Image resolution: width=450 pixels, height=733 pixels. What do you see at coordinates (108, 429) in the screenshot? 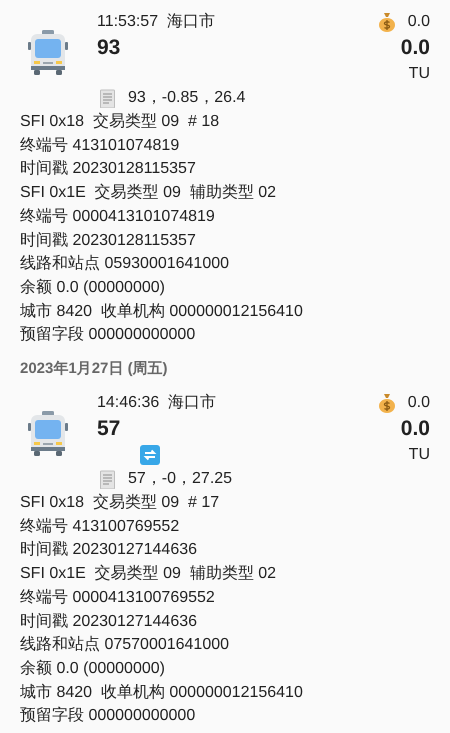
I see `route-number: 57` at bounding box center [108, 429].